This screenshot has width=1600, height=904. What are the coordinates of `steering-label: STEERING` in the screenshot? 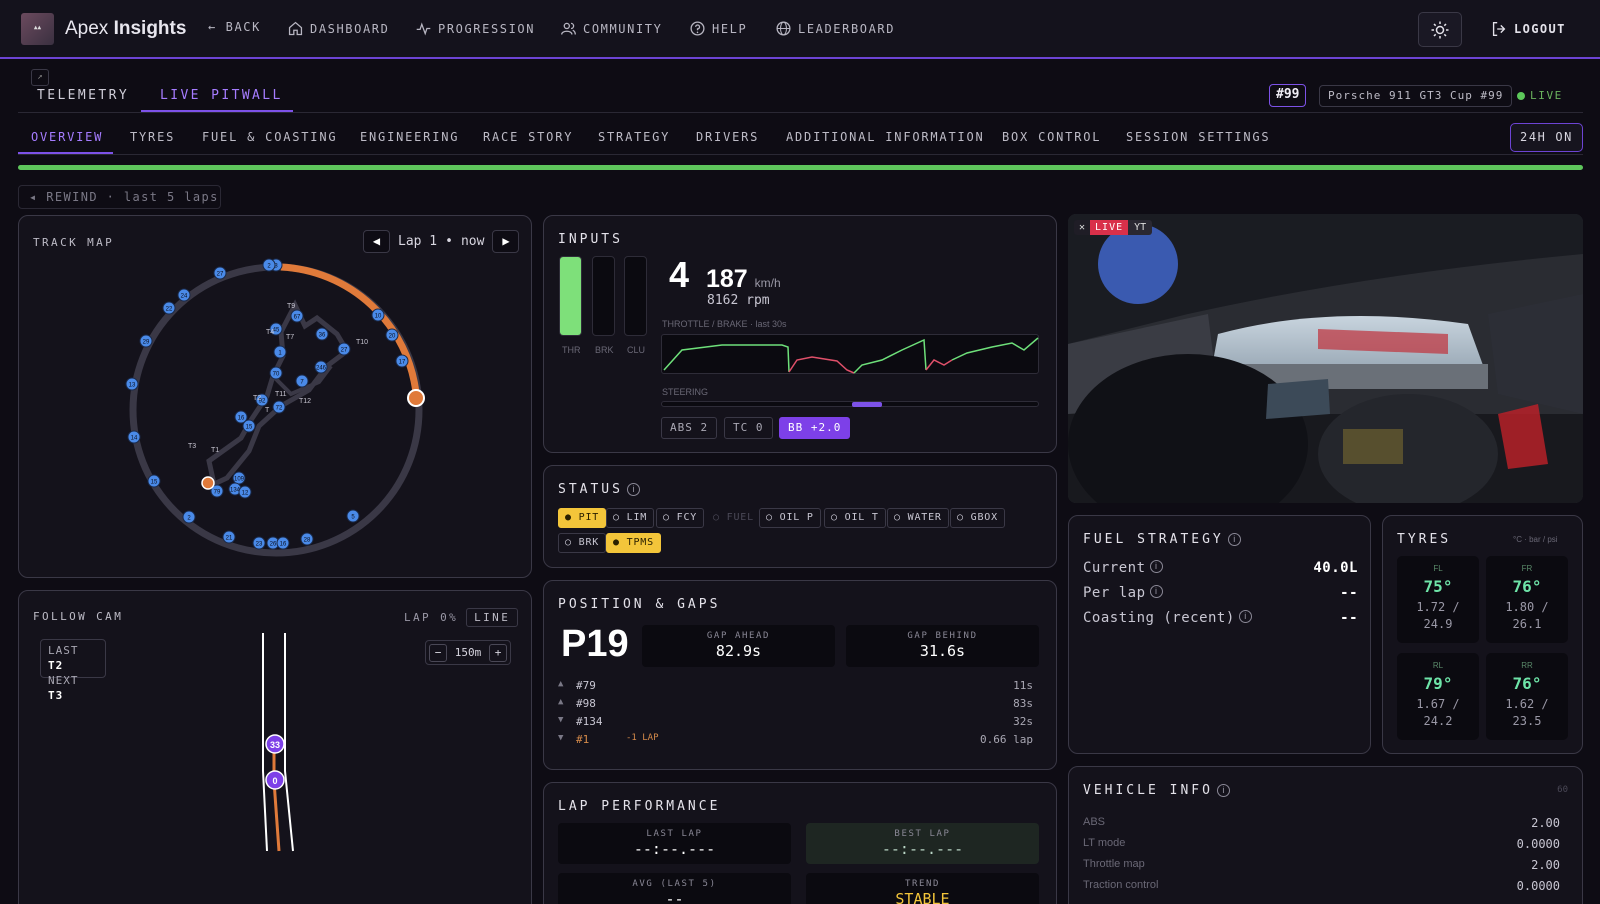 It's located at (685, 392).